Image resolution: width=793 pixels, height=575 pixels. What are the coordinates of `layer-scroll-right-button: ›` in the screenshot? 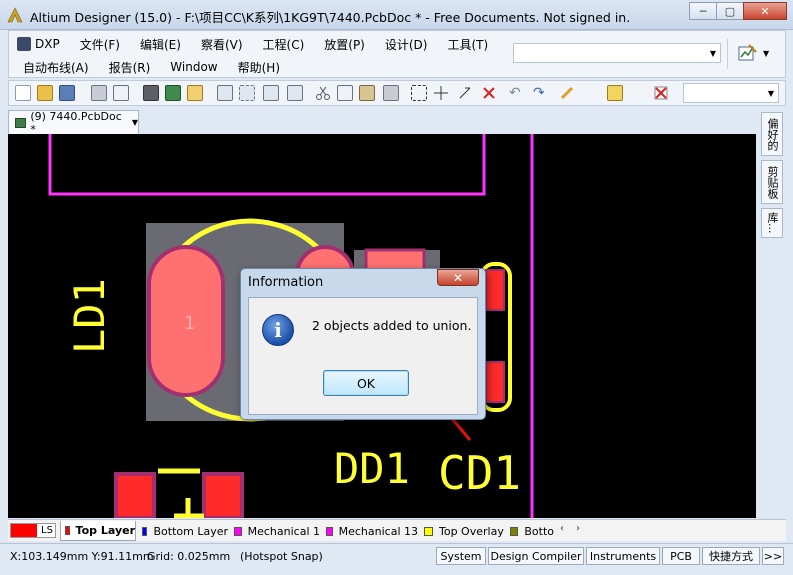 It's located at (578, 528).